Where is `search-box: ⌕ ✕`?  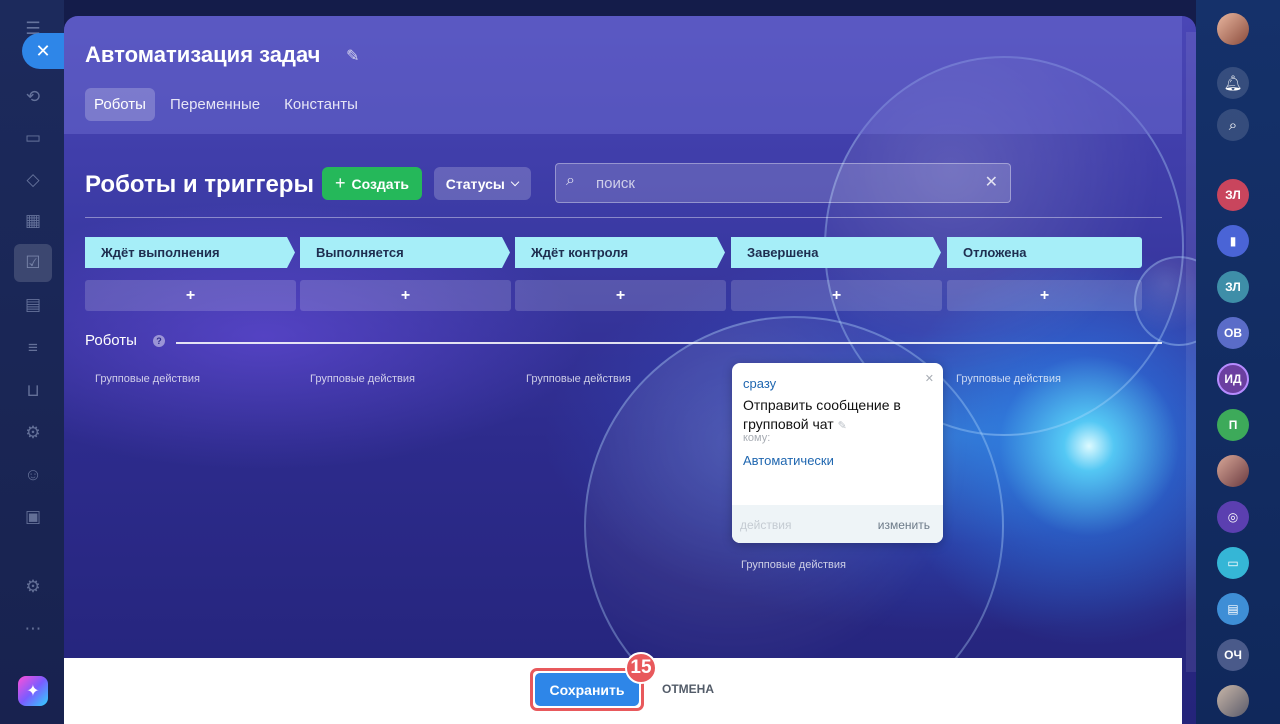
search-box: ⌕ ✕ is located at coordinates (783, 183).